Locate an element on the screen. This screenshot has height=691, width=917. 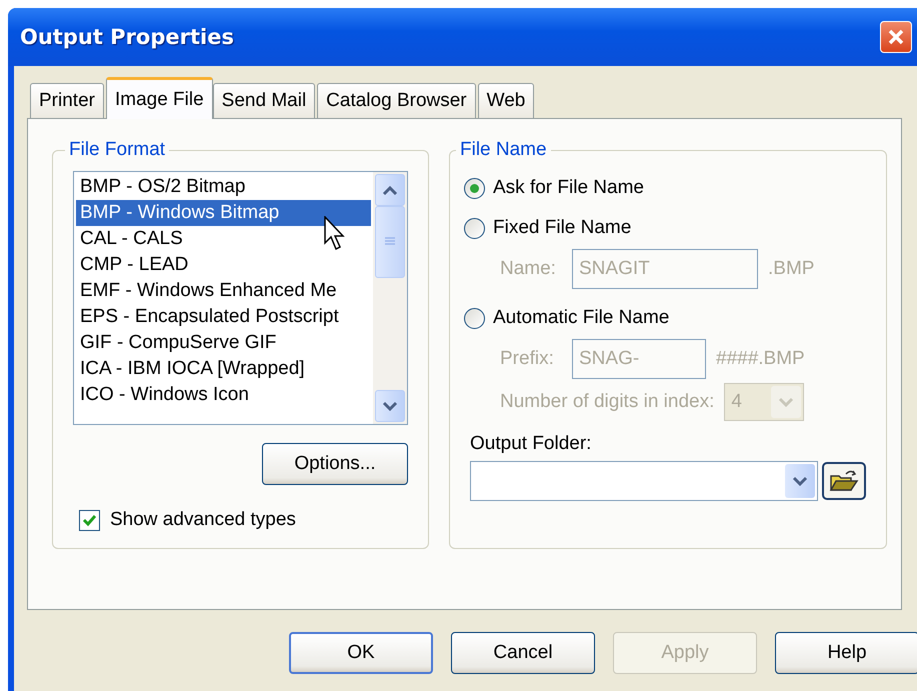
checkbox is located at coordinates (89, 520).